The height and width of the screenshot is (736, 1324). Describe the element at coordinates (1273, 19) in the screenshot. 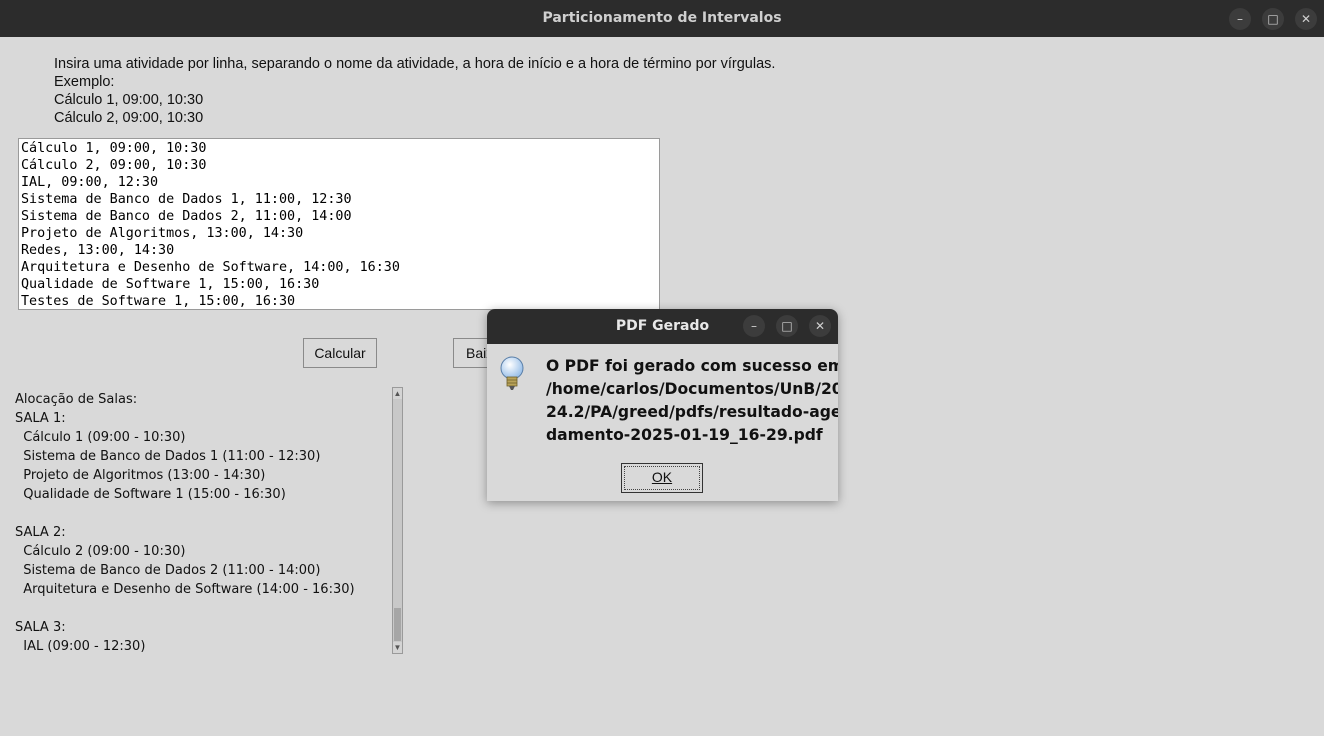

I see `maximize-icon: □` at that location.